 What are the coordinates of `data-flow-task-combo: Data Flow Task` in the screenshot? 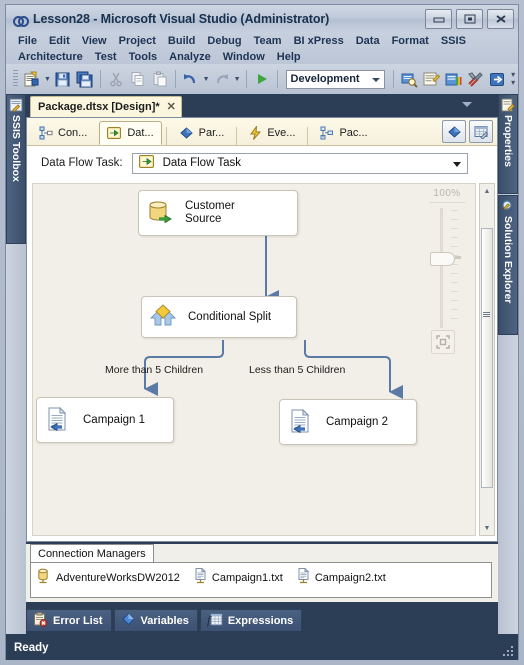 It's located at (299, 163).